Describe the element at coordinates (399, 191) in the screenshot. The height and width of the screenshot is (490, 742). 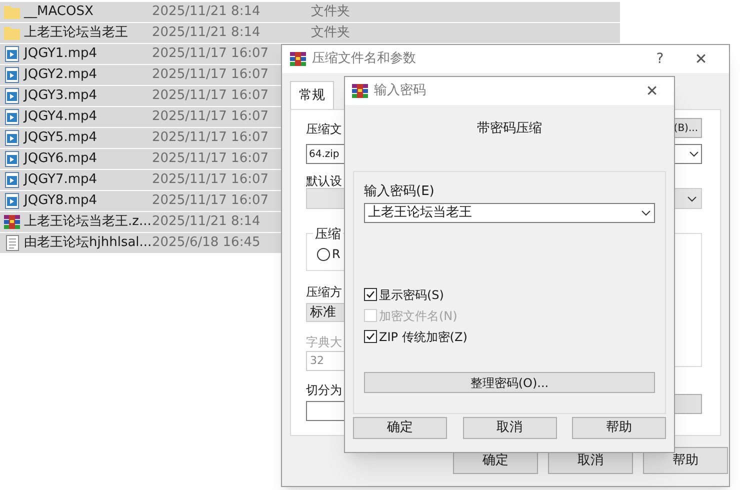
I see `field-label: 输入密码(E)` at that location.